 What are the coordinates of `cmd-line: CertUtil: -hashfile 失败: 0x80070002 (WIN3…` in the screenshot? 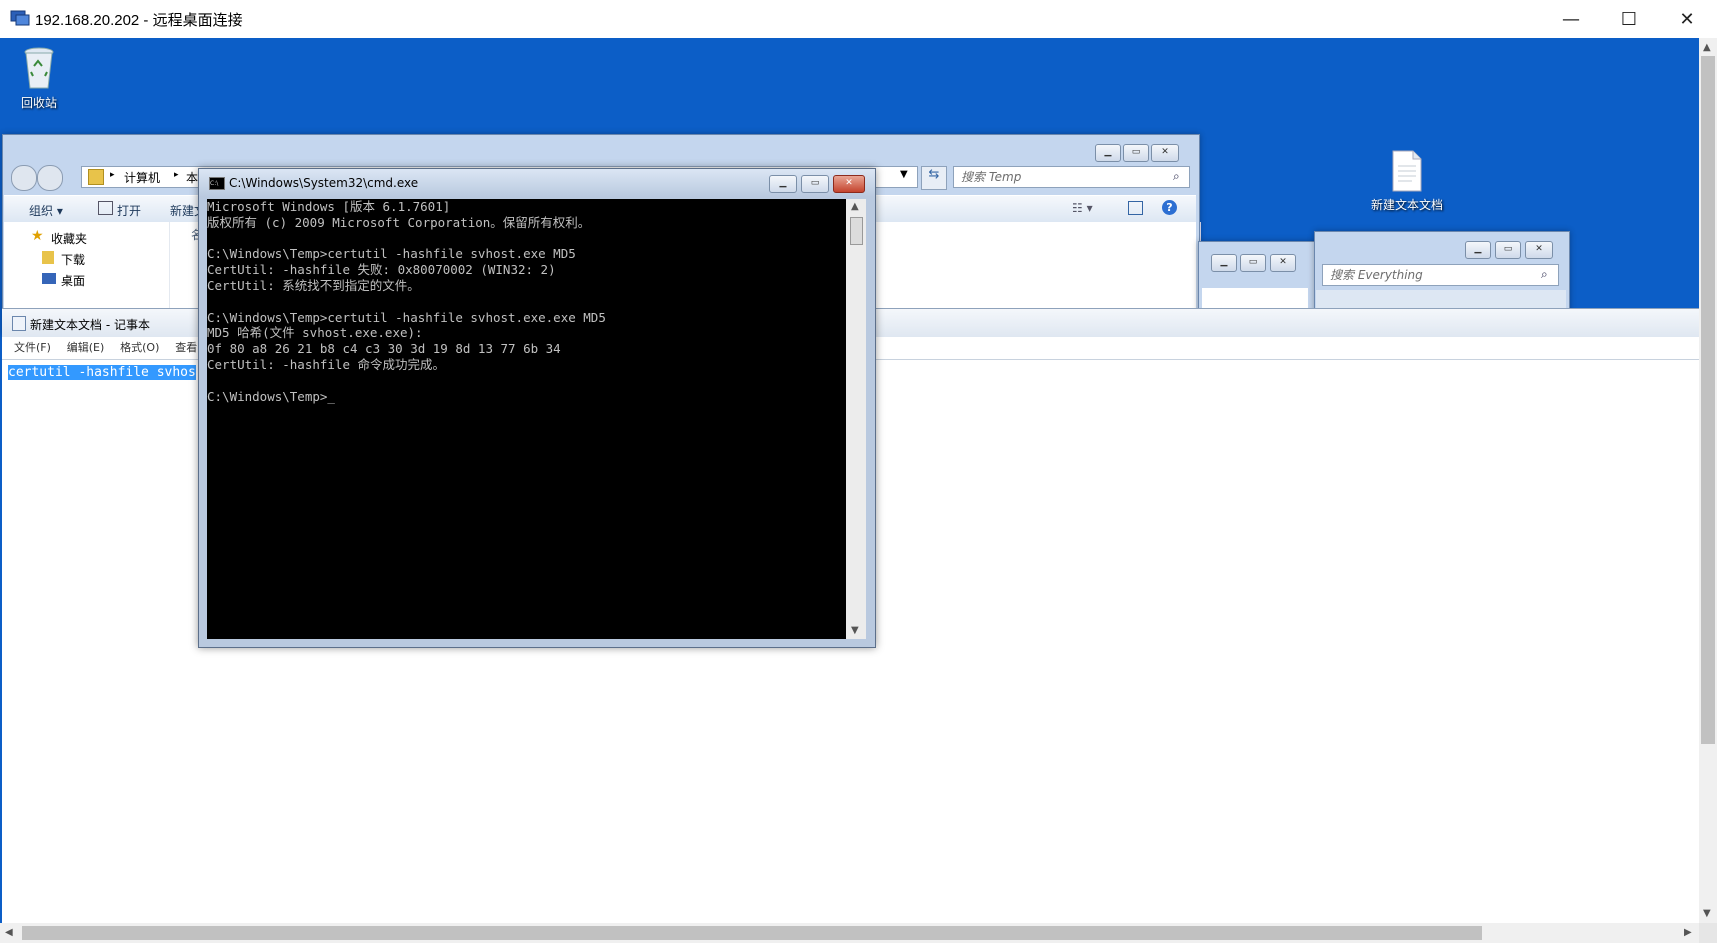 It's located at (381, 270).